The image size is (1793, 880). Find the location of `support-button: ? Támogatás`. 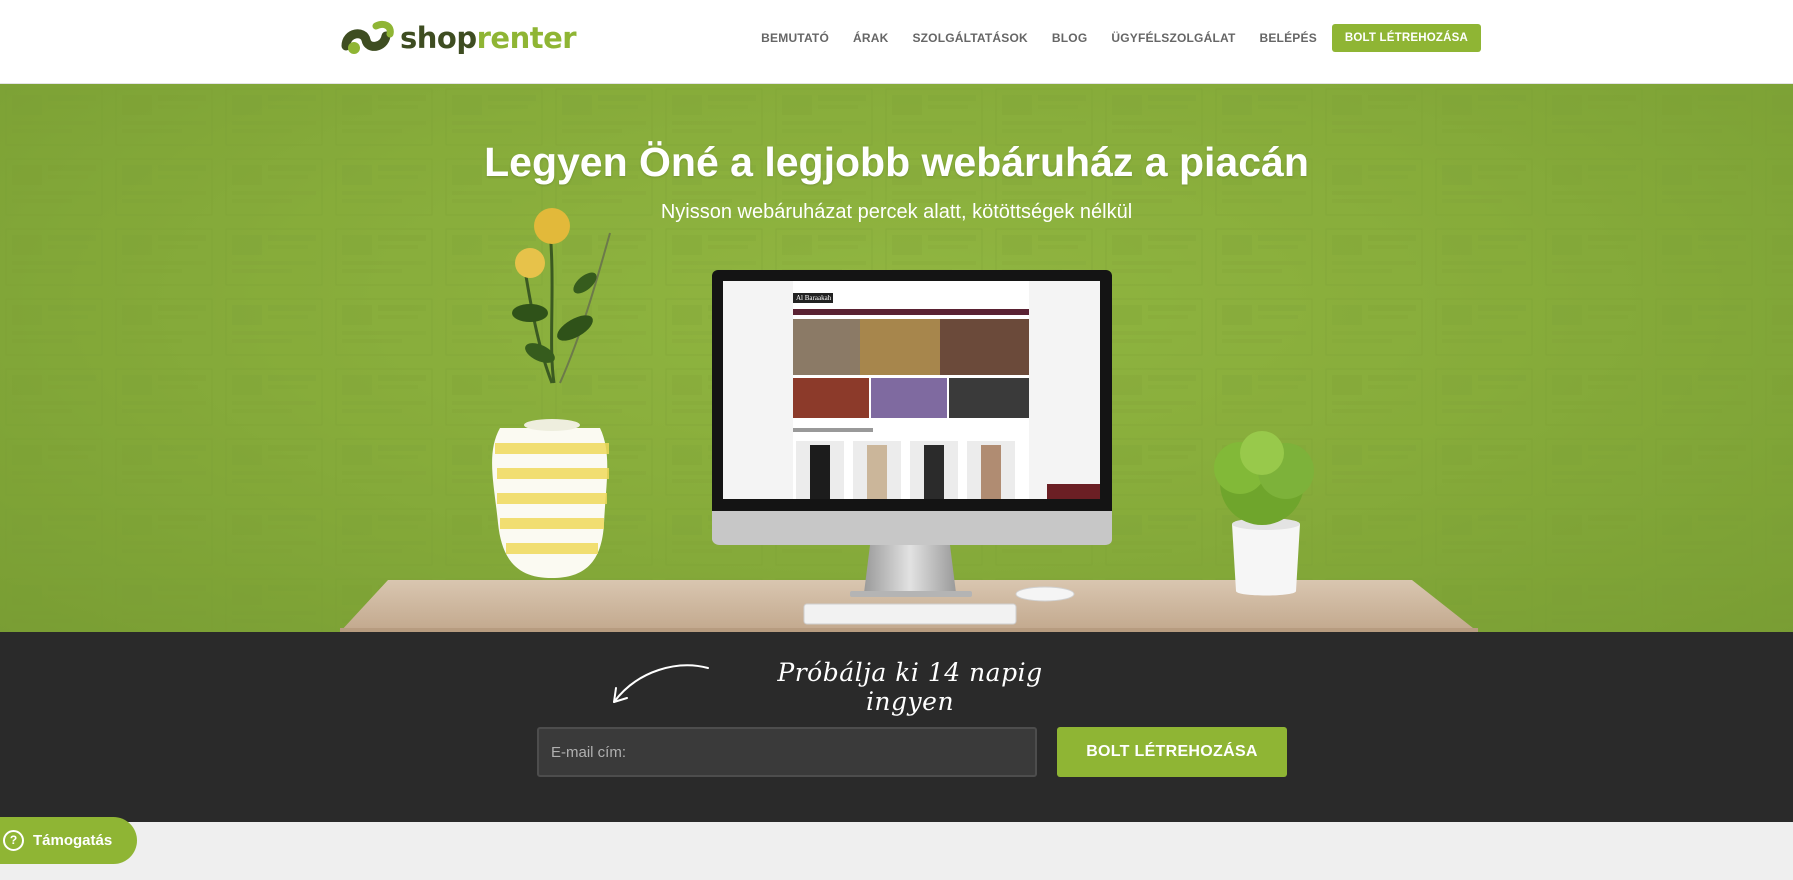

support-button: ? Támogatás is located at coordinates (68, 840).